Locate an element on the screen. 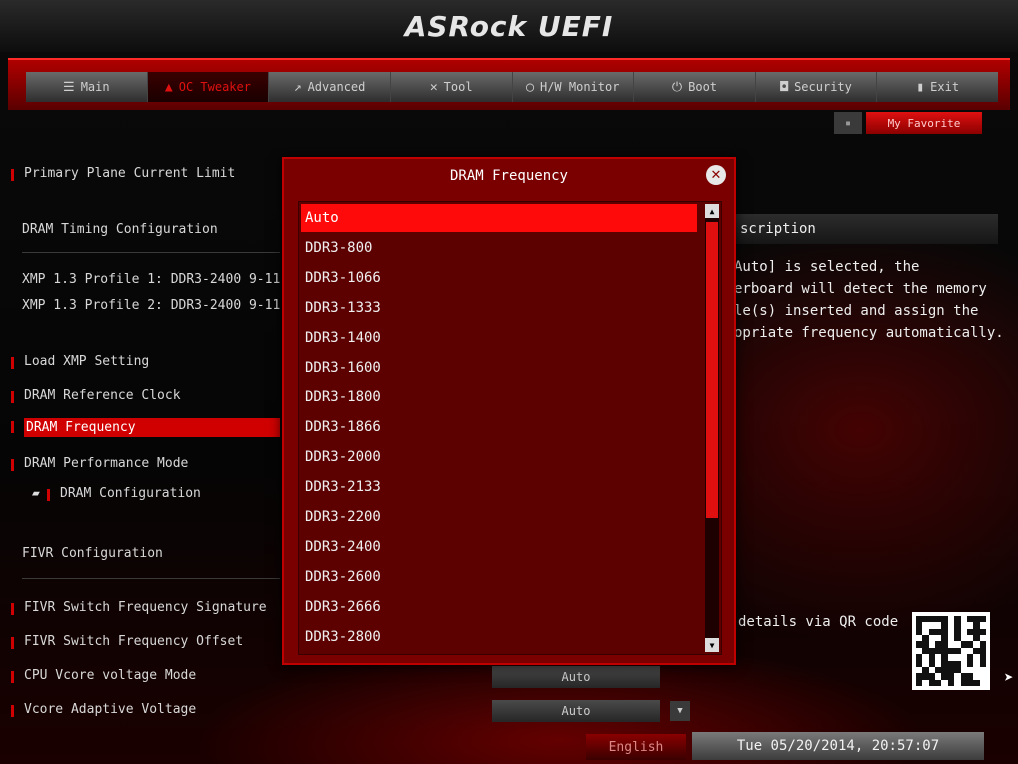  frequency-option: DDR3-1333 is located at coordinates (499, 308).